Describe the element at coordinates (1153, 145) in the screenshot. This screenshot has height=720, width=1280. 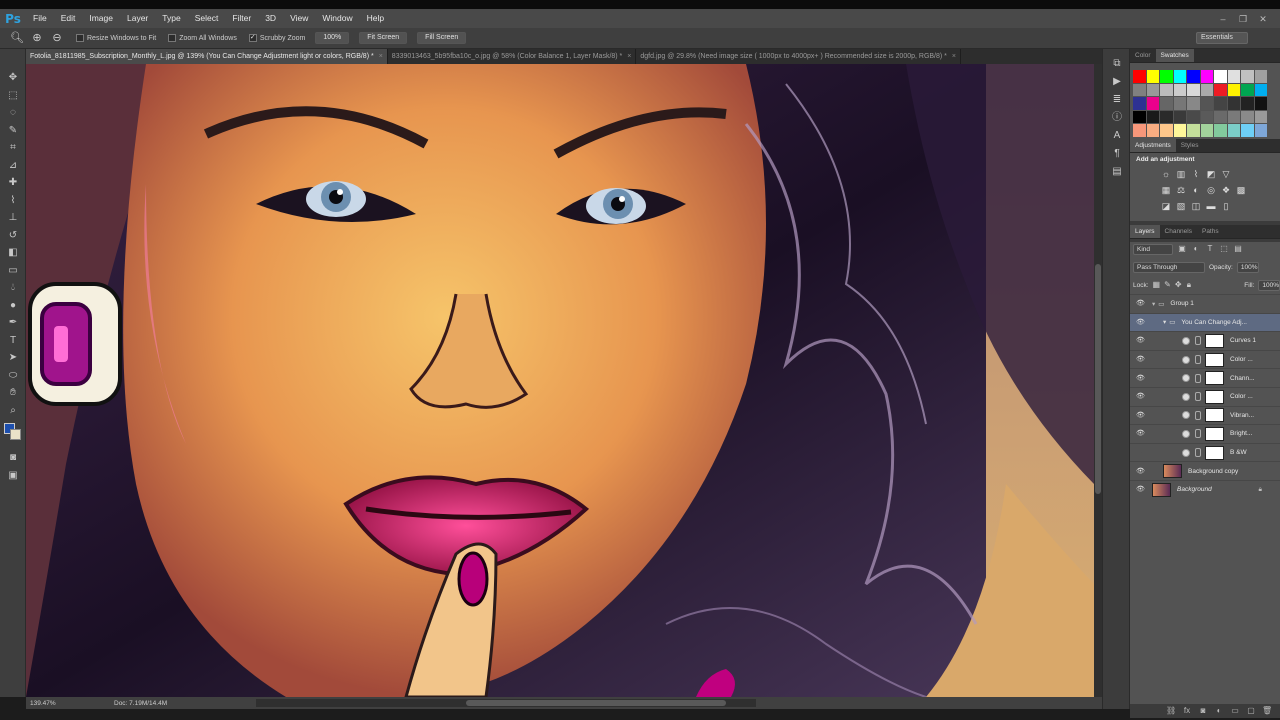
I see `tab-adjustments: Adjustments` at that location.